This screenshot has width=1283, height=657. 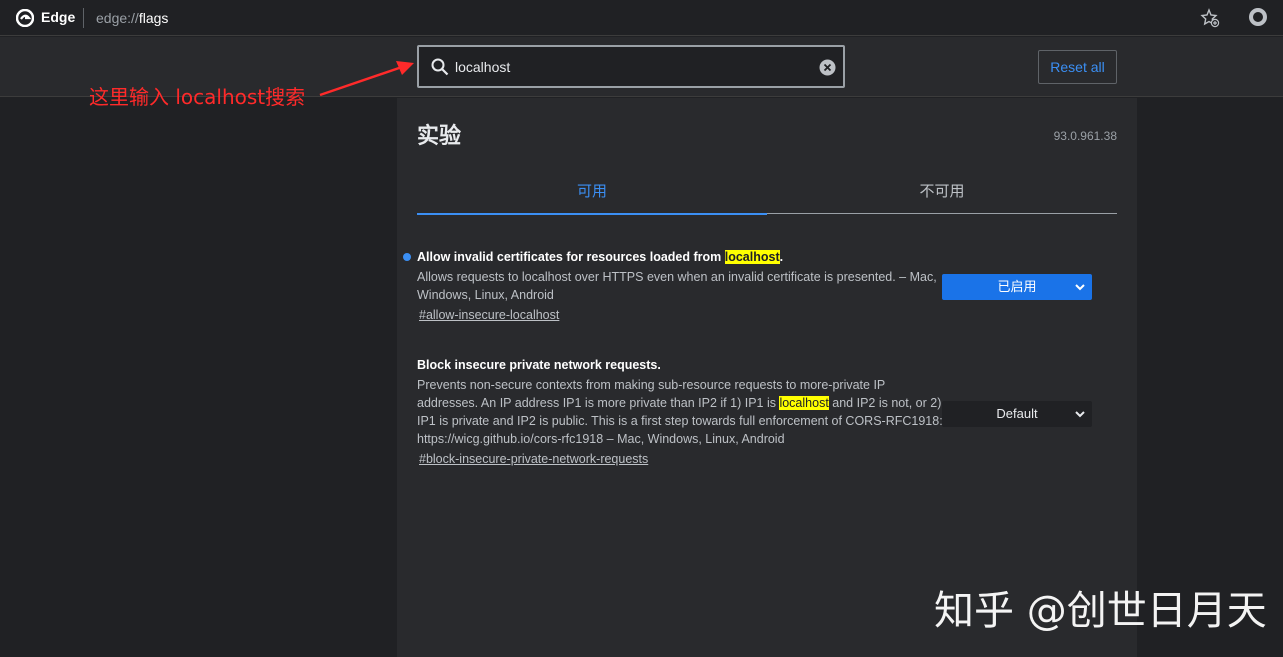 I want to click on flag-state-value: 已启用, so click(x=1017, y=286).